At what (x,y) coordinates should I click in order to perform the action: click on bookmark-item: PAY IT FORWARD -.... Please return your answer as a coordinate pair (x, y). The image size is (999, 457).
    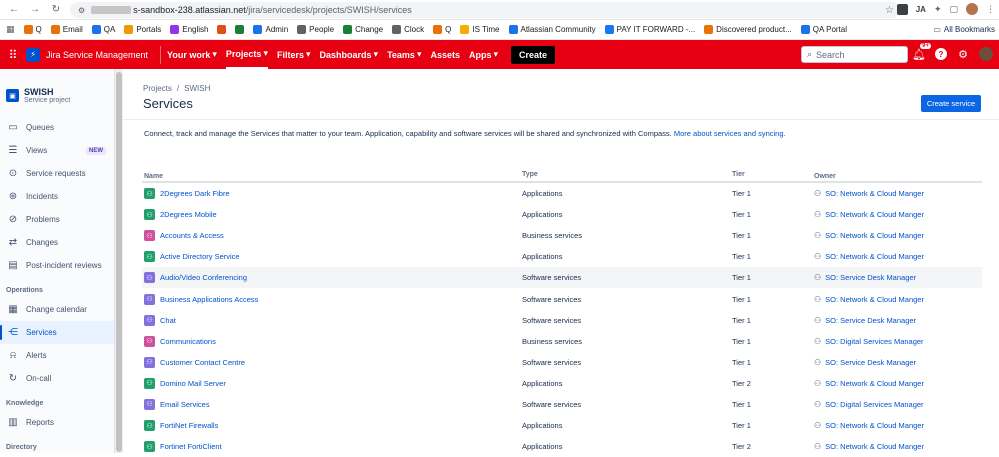
    Looking at the image, I should click on (649, 29).